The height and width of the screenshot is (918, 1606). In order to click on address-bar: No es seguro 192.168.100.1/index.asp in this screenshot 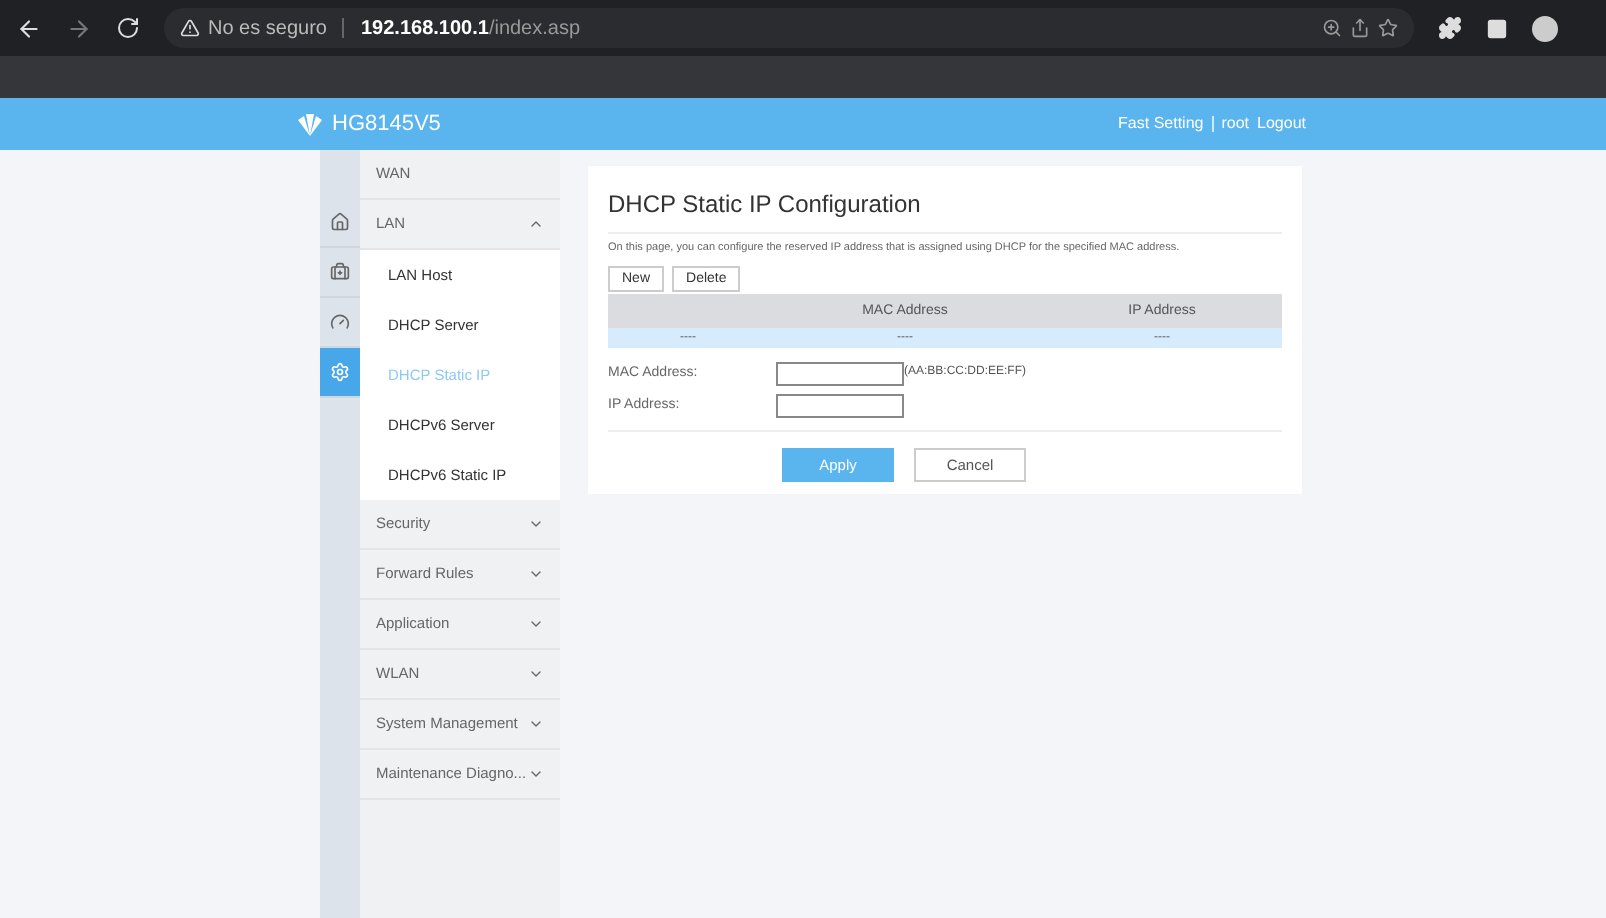, I will do `click(789, 28)`.